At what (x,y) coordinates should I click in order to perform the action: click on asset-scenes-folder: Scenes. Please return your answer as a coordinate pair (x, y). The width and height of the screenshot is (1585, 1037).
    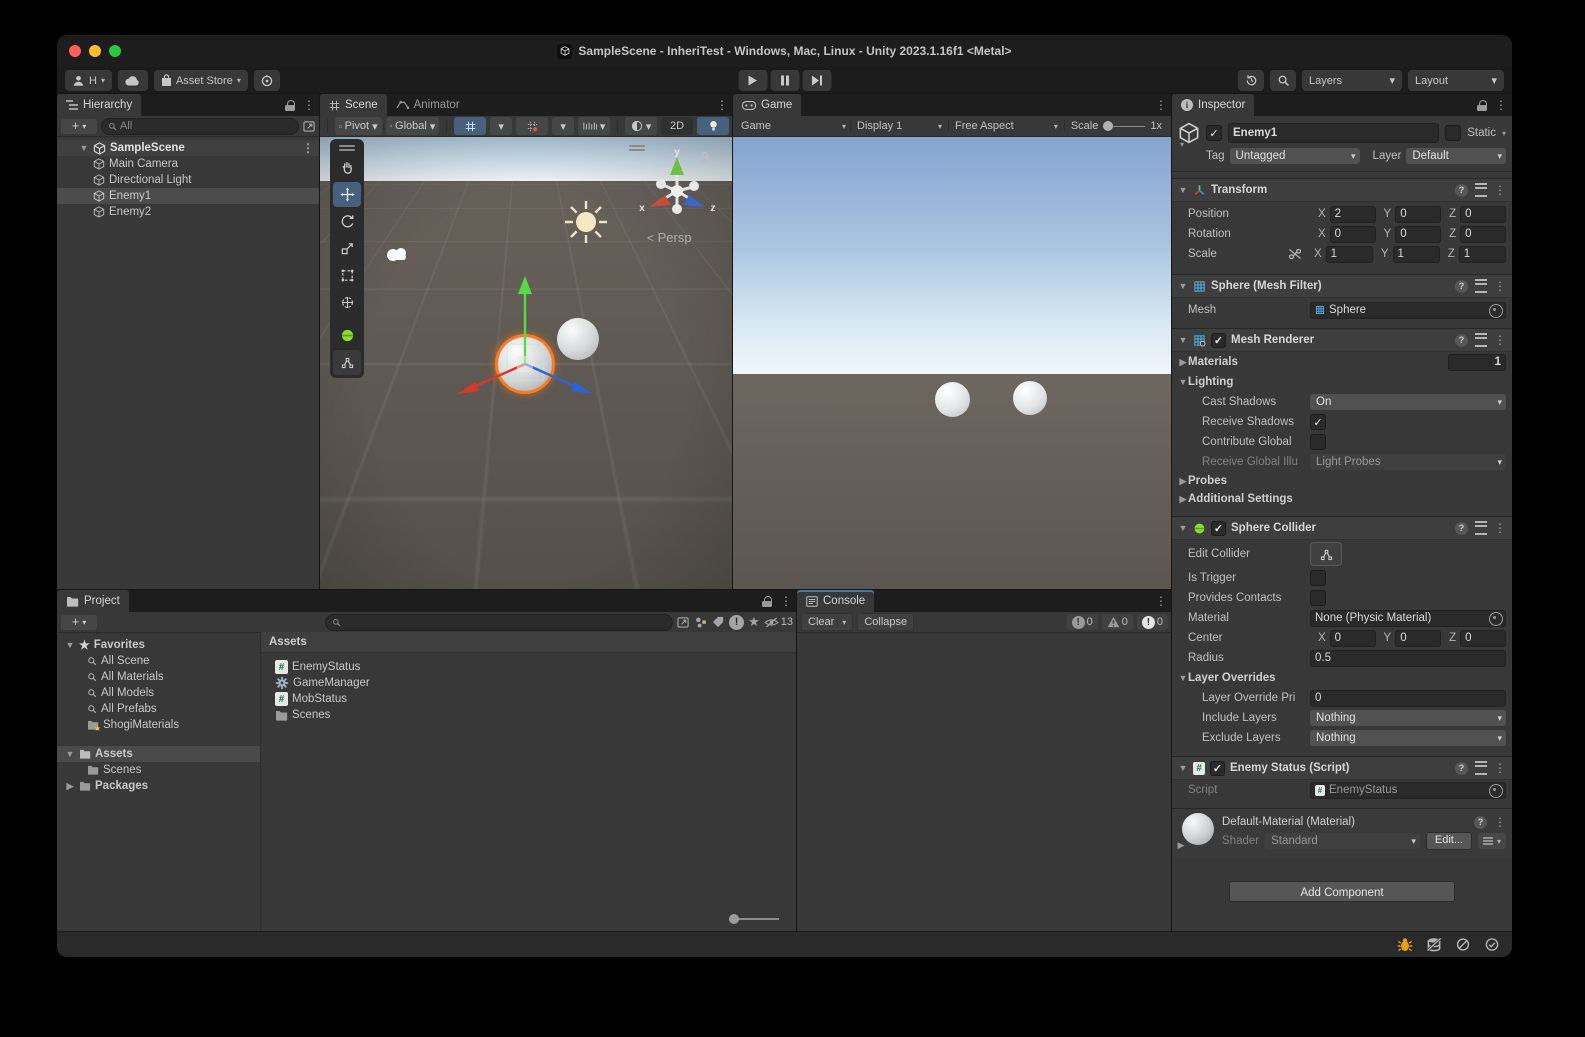
    Looking at the image, I should click on (529, 715).